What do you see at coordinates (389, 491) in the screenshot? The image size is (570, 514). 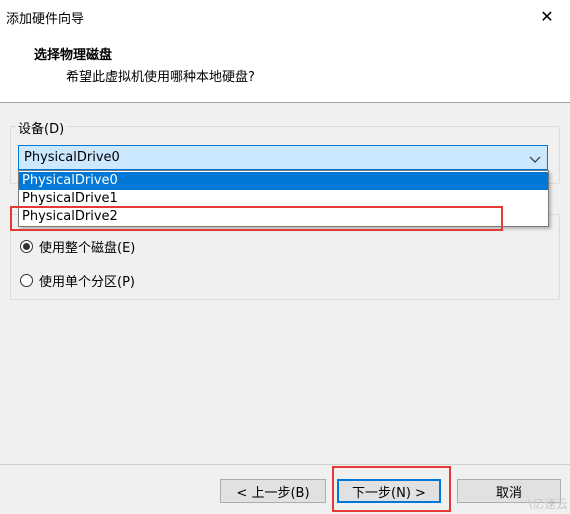 I see `next-button: 下一步(N) >` at bounding box center [389, 491].